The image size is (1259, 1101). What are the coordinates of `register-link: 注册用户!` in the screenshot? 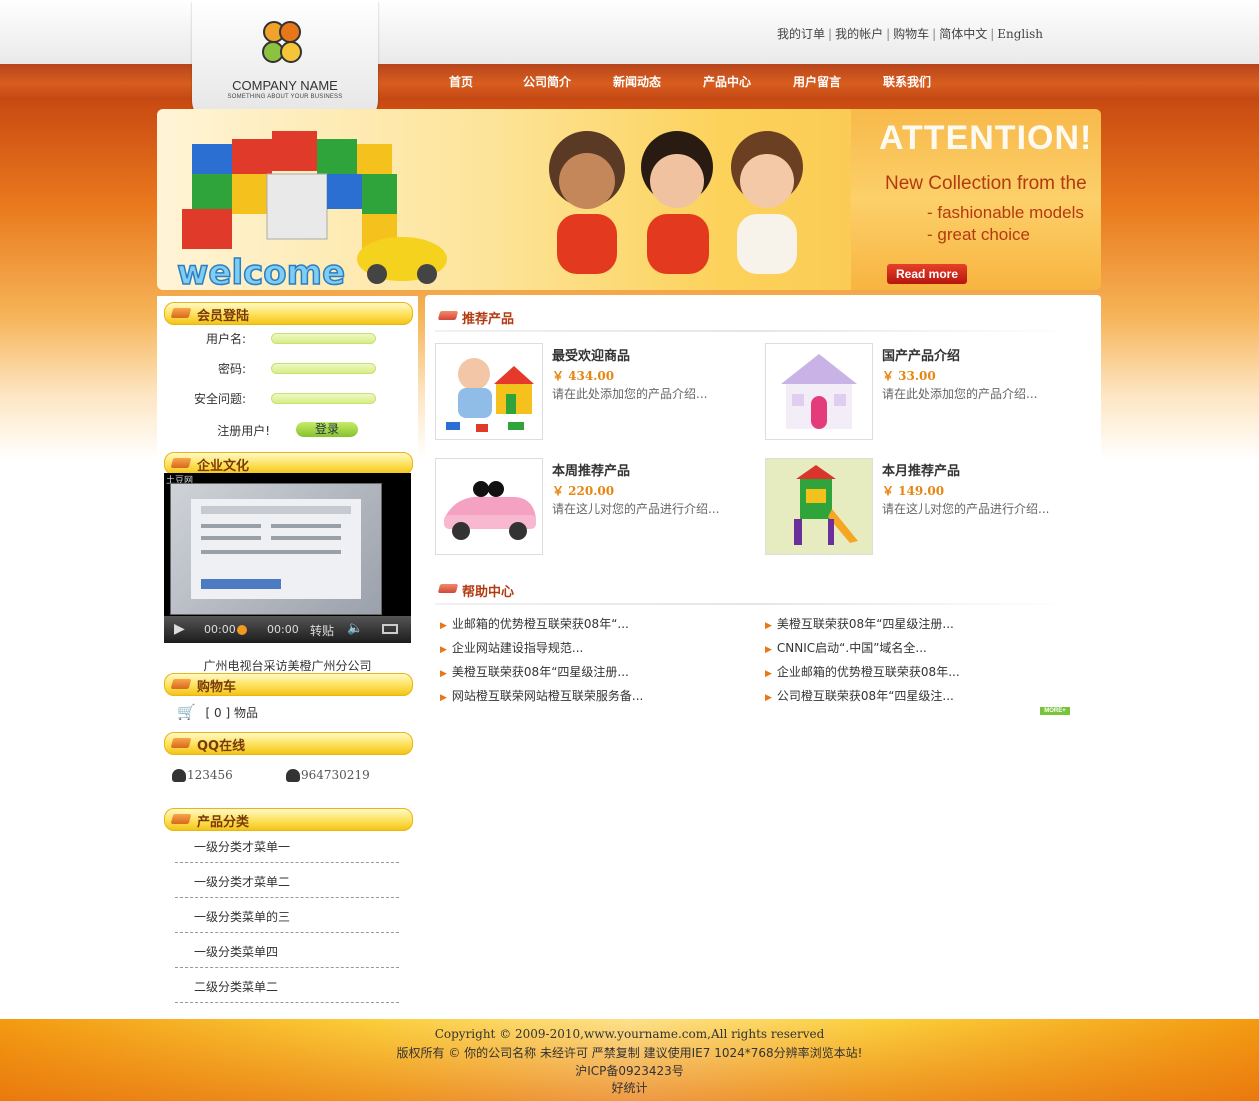 It's located at (230, 430).